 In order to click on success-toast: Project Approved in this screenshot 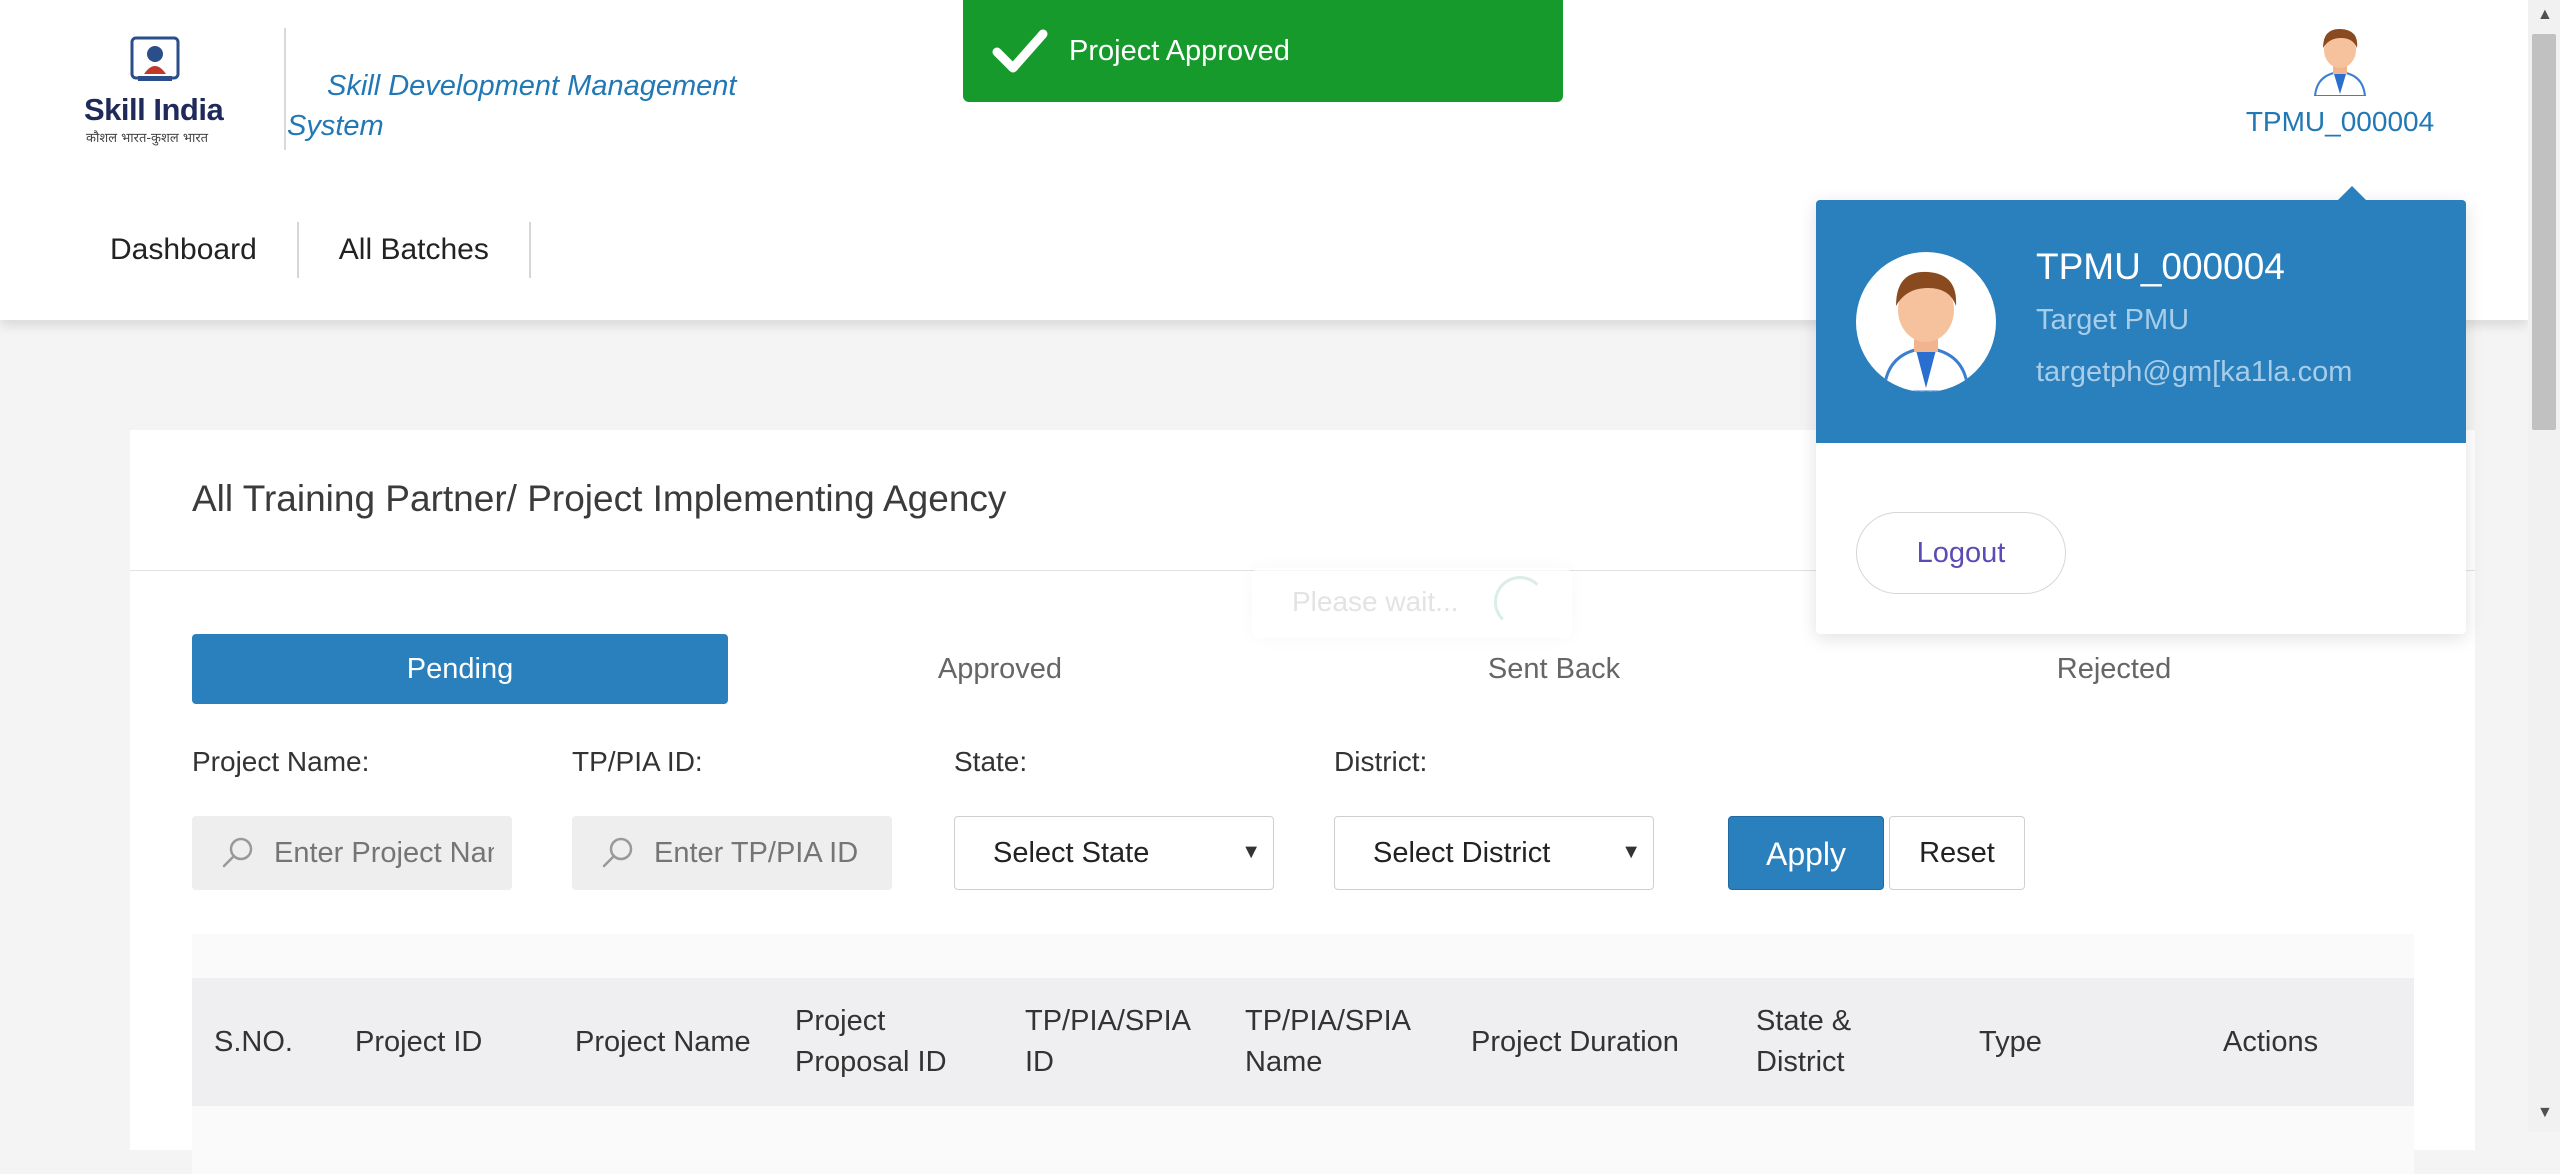, I will do `click(1263, 51)`.